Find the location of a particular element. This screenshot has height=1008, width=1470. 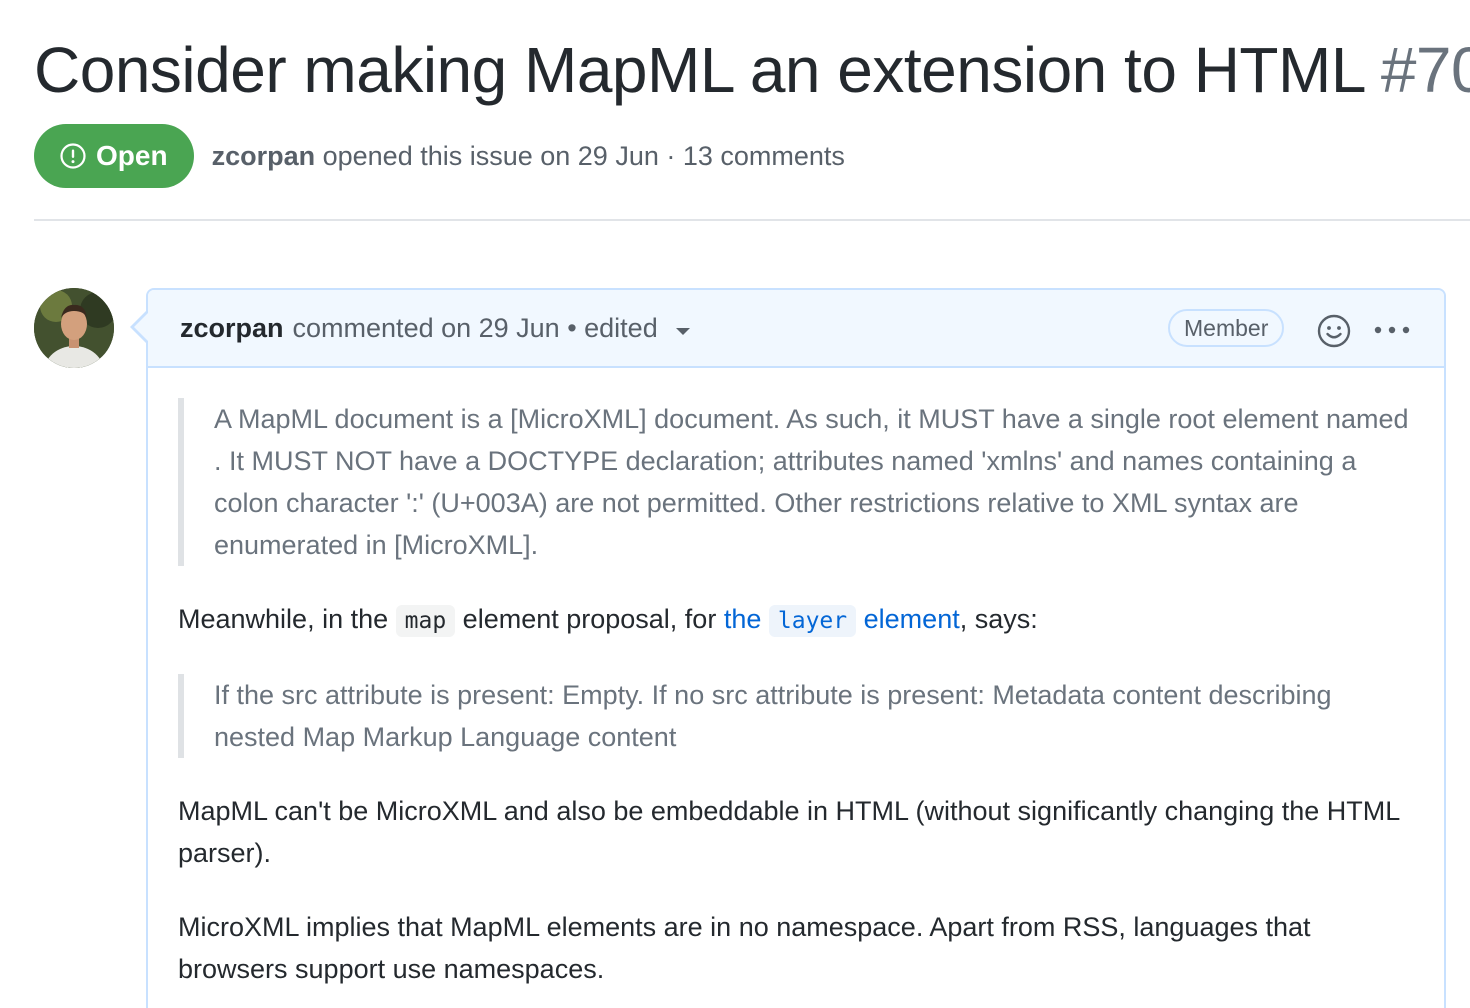

comment-author-link: zcorpan is located at coordinates (232, 328).